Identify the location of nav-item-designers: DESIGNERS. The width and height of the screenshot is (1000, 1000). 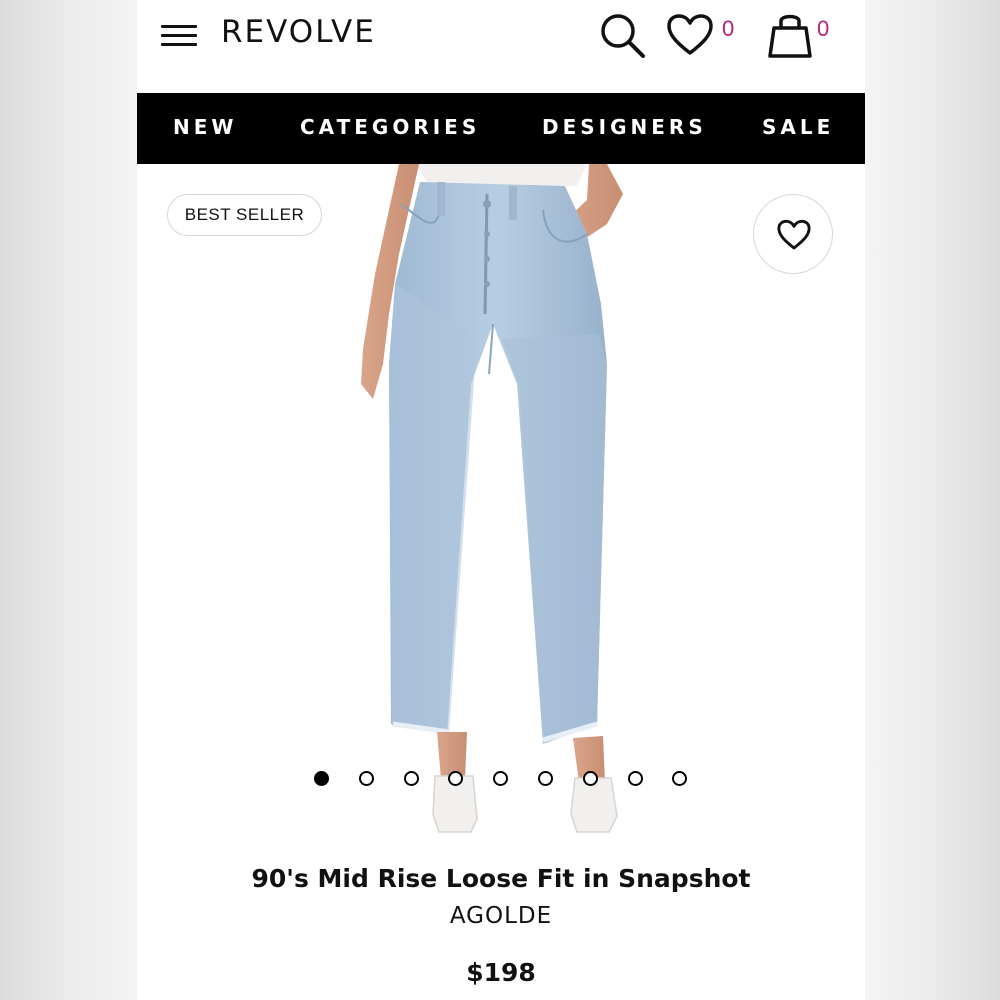
(624, 127).